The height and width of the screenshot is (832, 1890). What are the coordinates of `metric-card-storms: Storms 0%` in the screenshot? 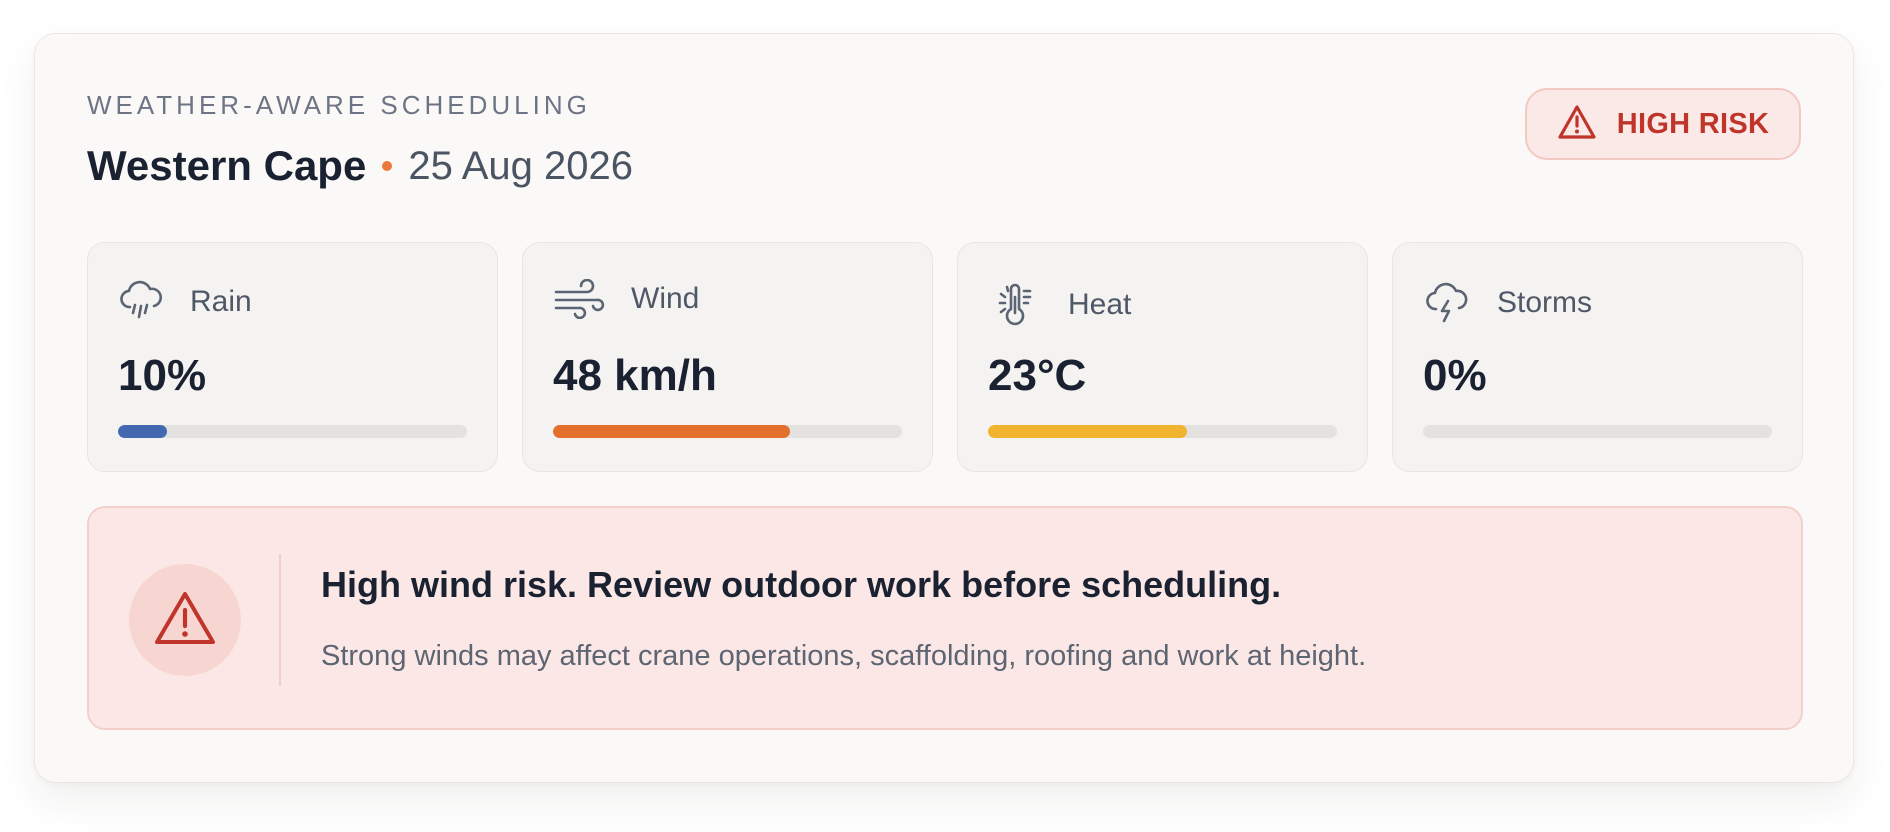 It's located at (1597, 357).